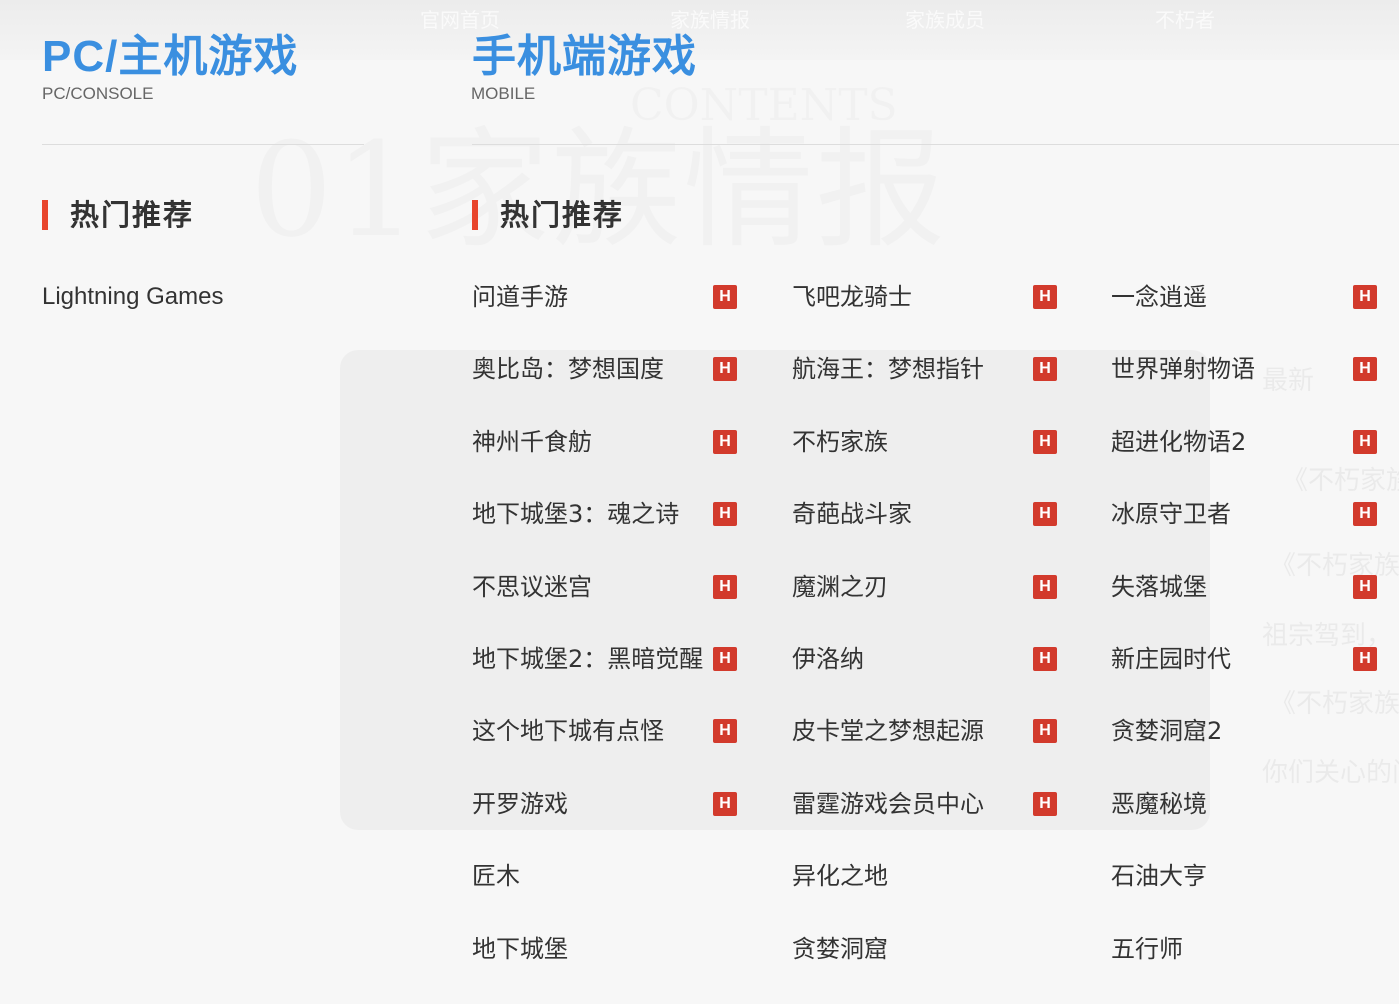 The width and height of the screenshot is (1399, 1004). What do you see at coordinates (1185, 20) in the screenshot?
I see `background-nav-item: 不朽者` at bounding box center [1185, 20].